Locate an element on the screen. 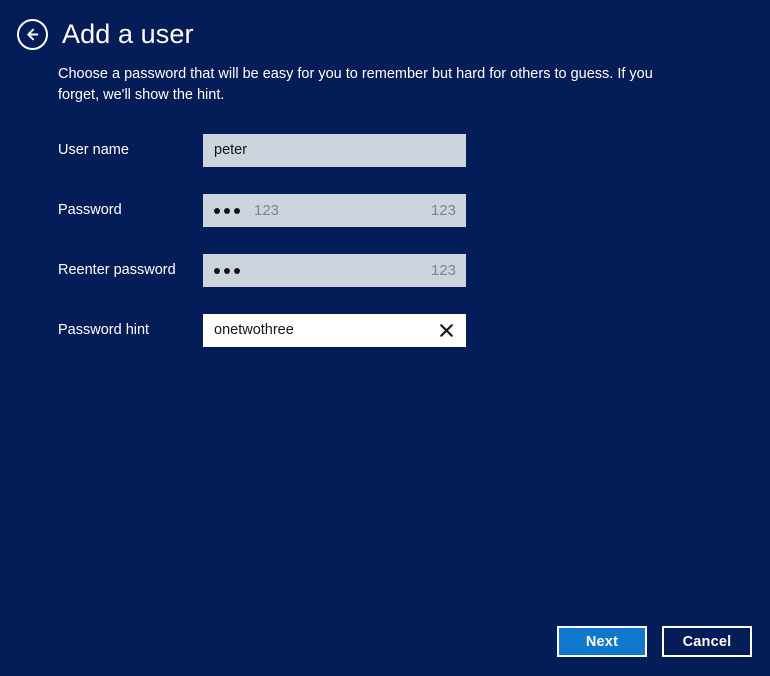 The image size is (770, 676). form-row-username: User name peter is located at coordinates (385, 150).